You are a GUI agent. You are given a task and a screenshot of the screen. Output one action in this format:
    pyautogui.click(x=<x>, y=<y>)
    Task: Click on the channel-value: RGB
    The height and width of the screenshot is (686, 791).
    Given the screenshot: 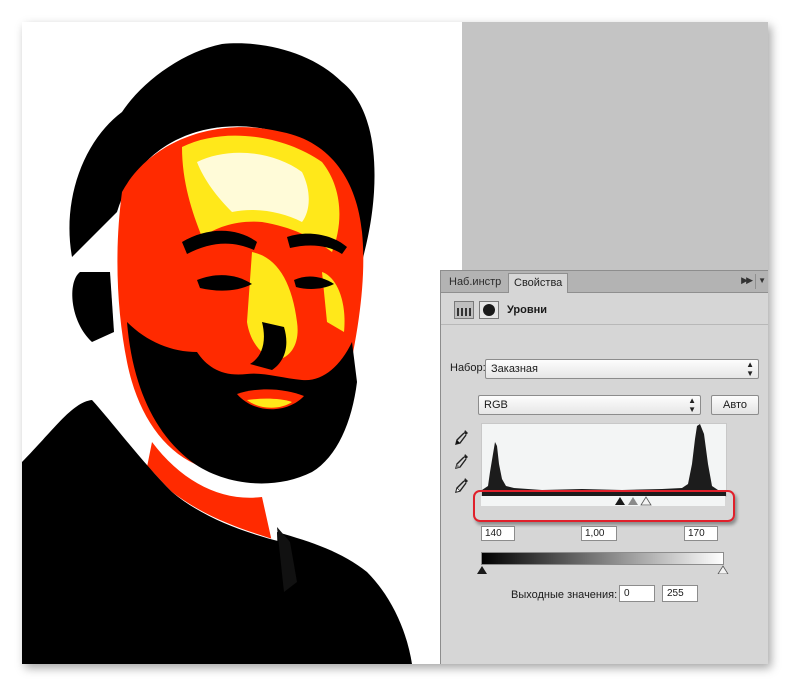 What is the action you would take?
    pyautogui.click(x=496, y=405)
    